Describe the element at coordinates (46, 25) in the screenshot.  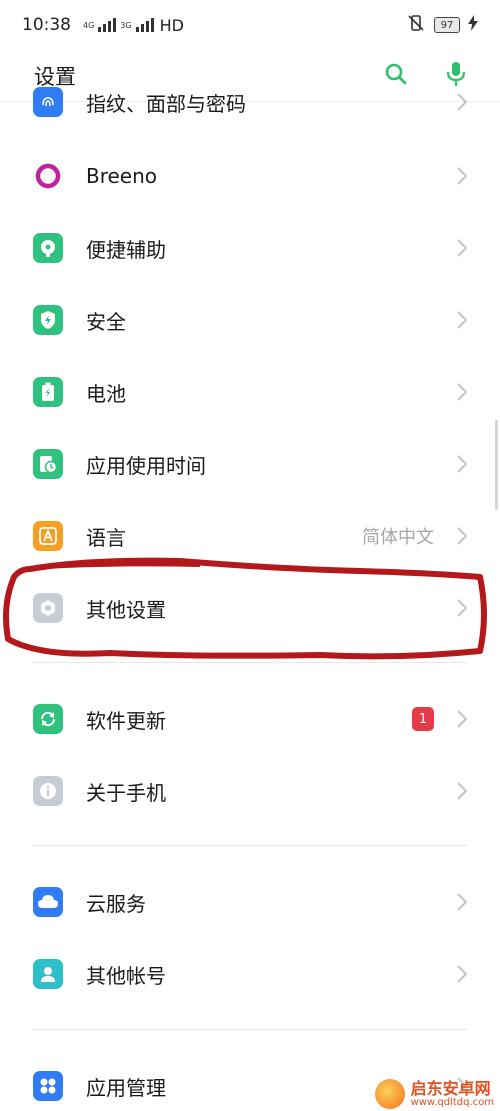
I see `status-time: 10:38` at that location.